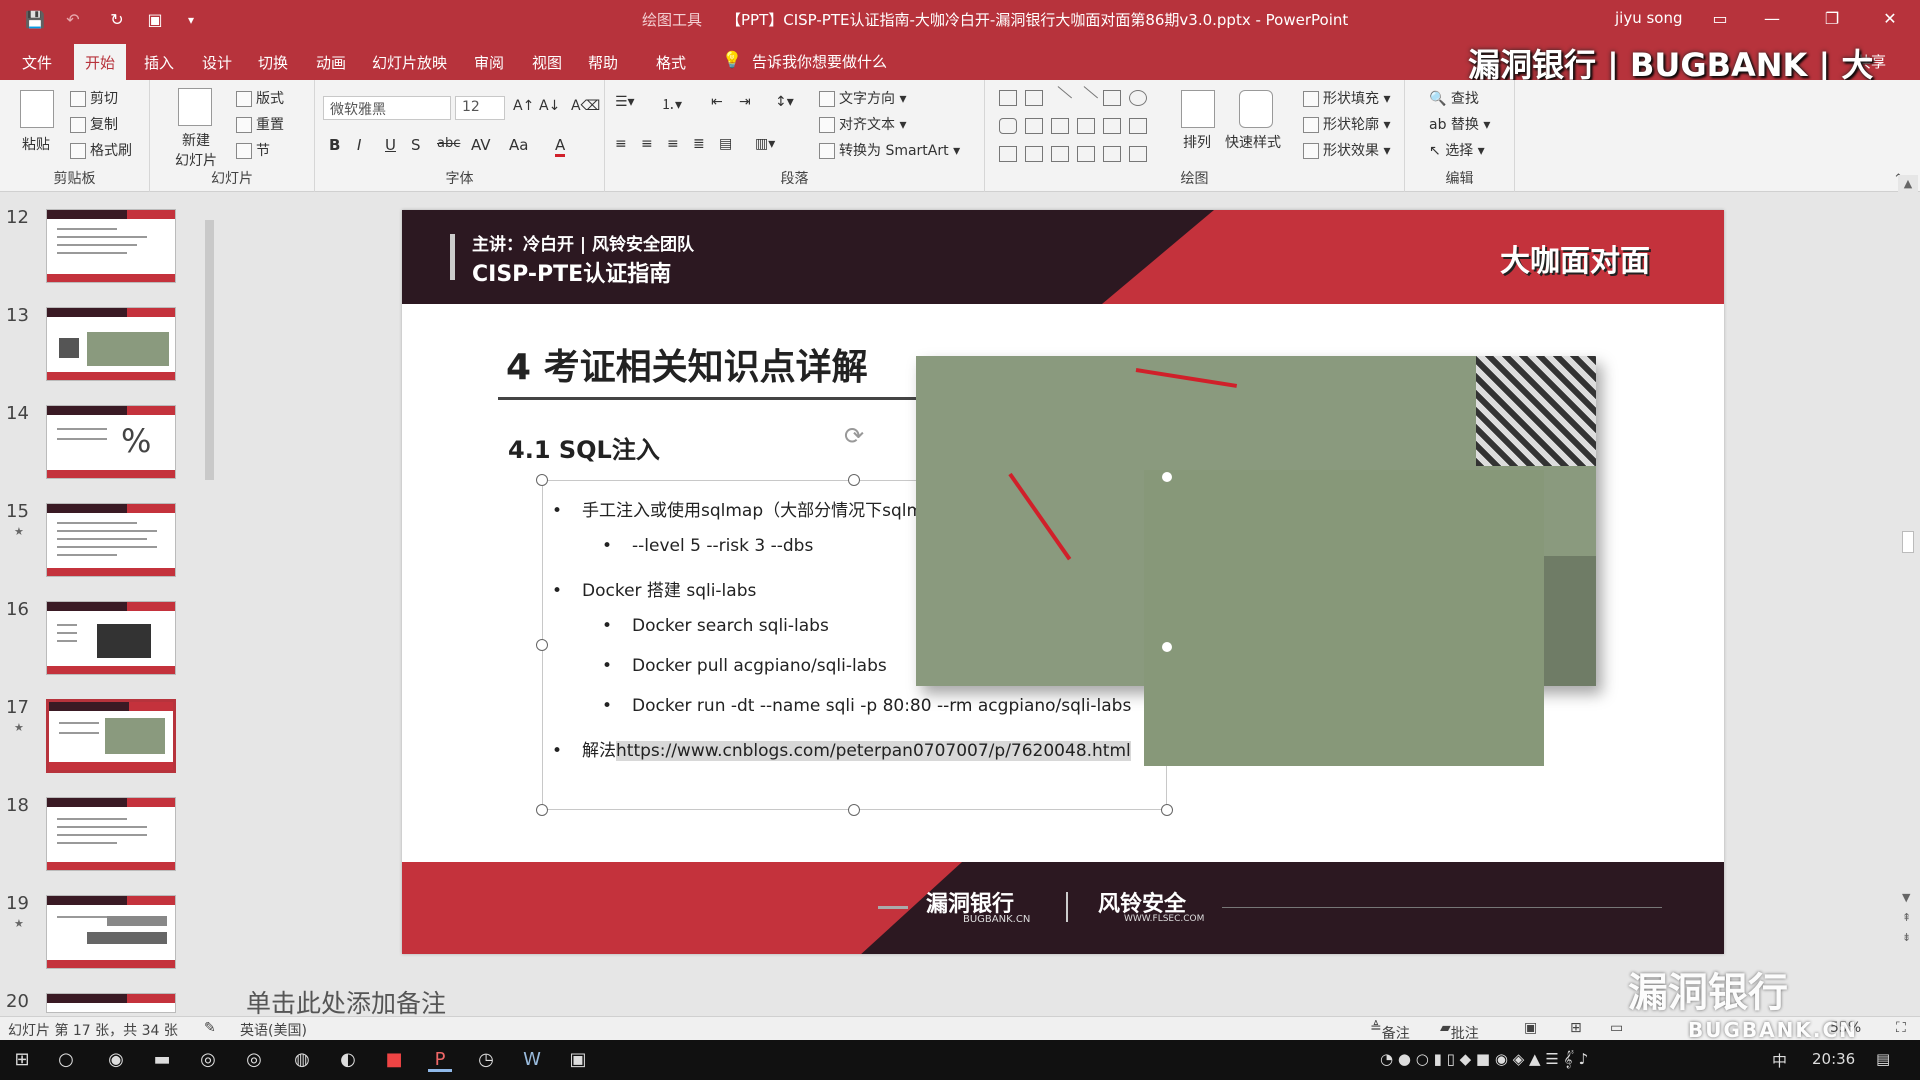 This screenshot has height=1080, width=1920. Describe the element at coordinates (387, 108) in the screenshot. I see `font-name-select: 微软雅黑` at that location.